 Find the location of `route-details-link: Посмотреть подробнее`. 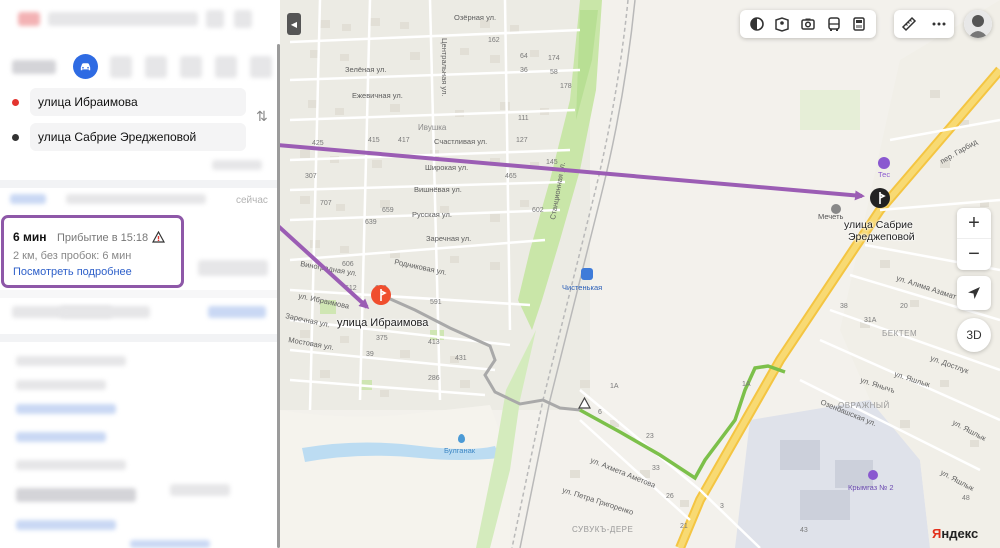

route-details-link: Посмотреть подробнее is located at coordinates (97, 272).